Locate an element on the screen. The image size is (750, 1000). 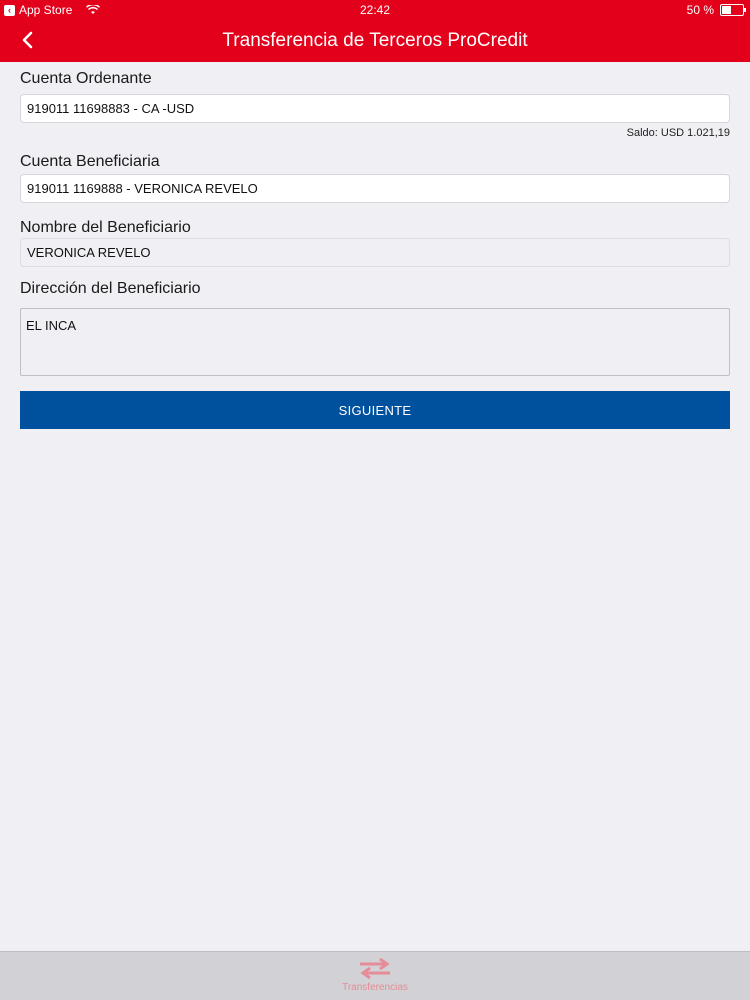
ordering-account-label: Cuenta Ordenante is located at coordinates (86, 78).